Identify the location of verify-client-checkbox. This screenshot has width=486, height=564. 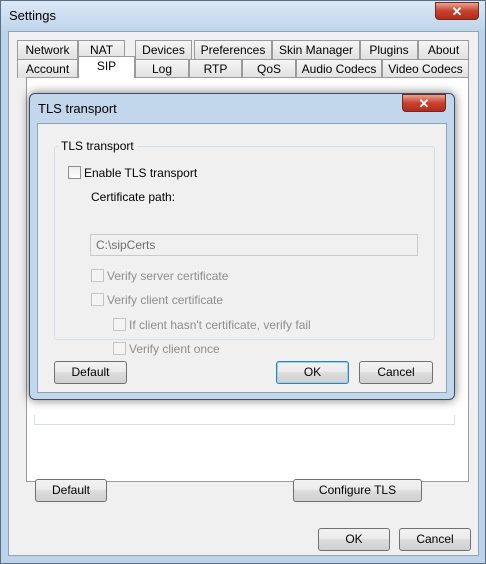
(97, 299).